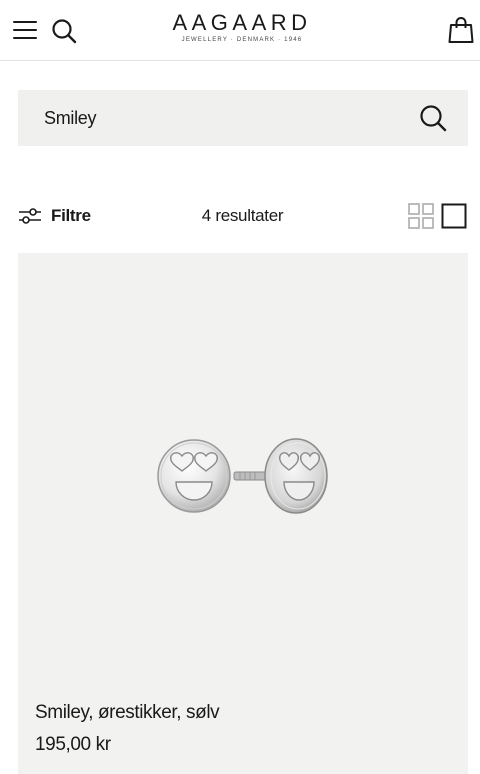 The height and width of the screenshot is (774, 480). What do you see at coordinates (433, 118) in the screenshot?
I see `search-submit-icon` at bounding box center [433, 118].